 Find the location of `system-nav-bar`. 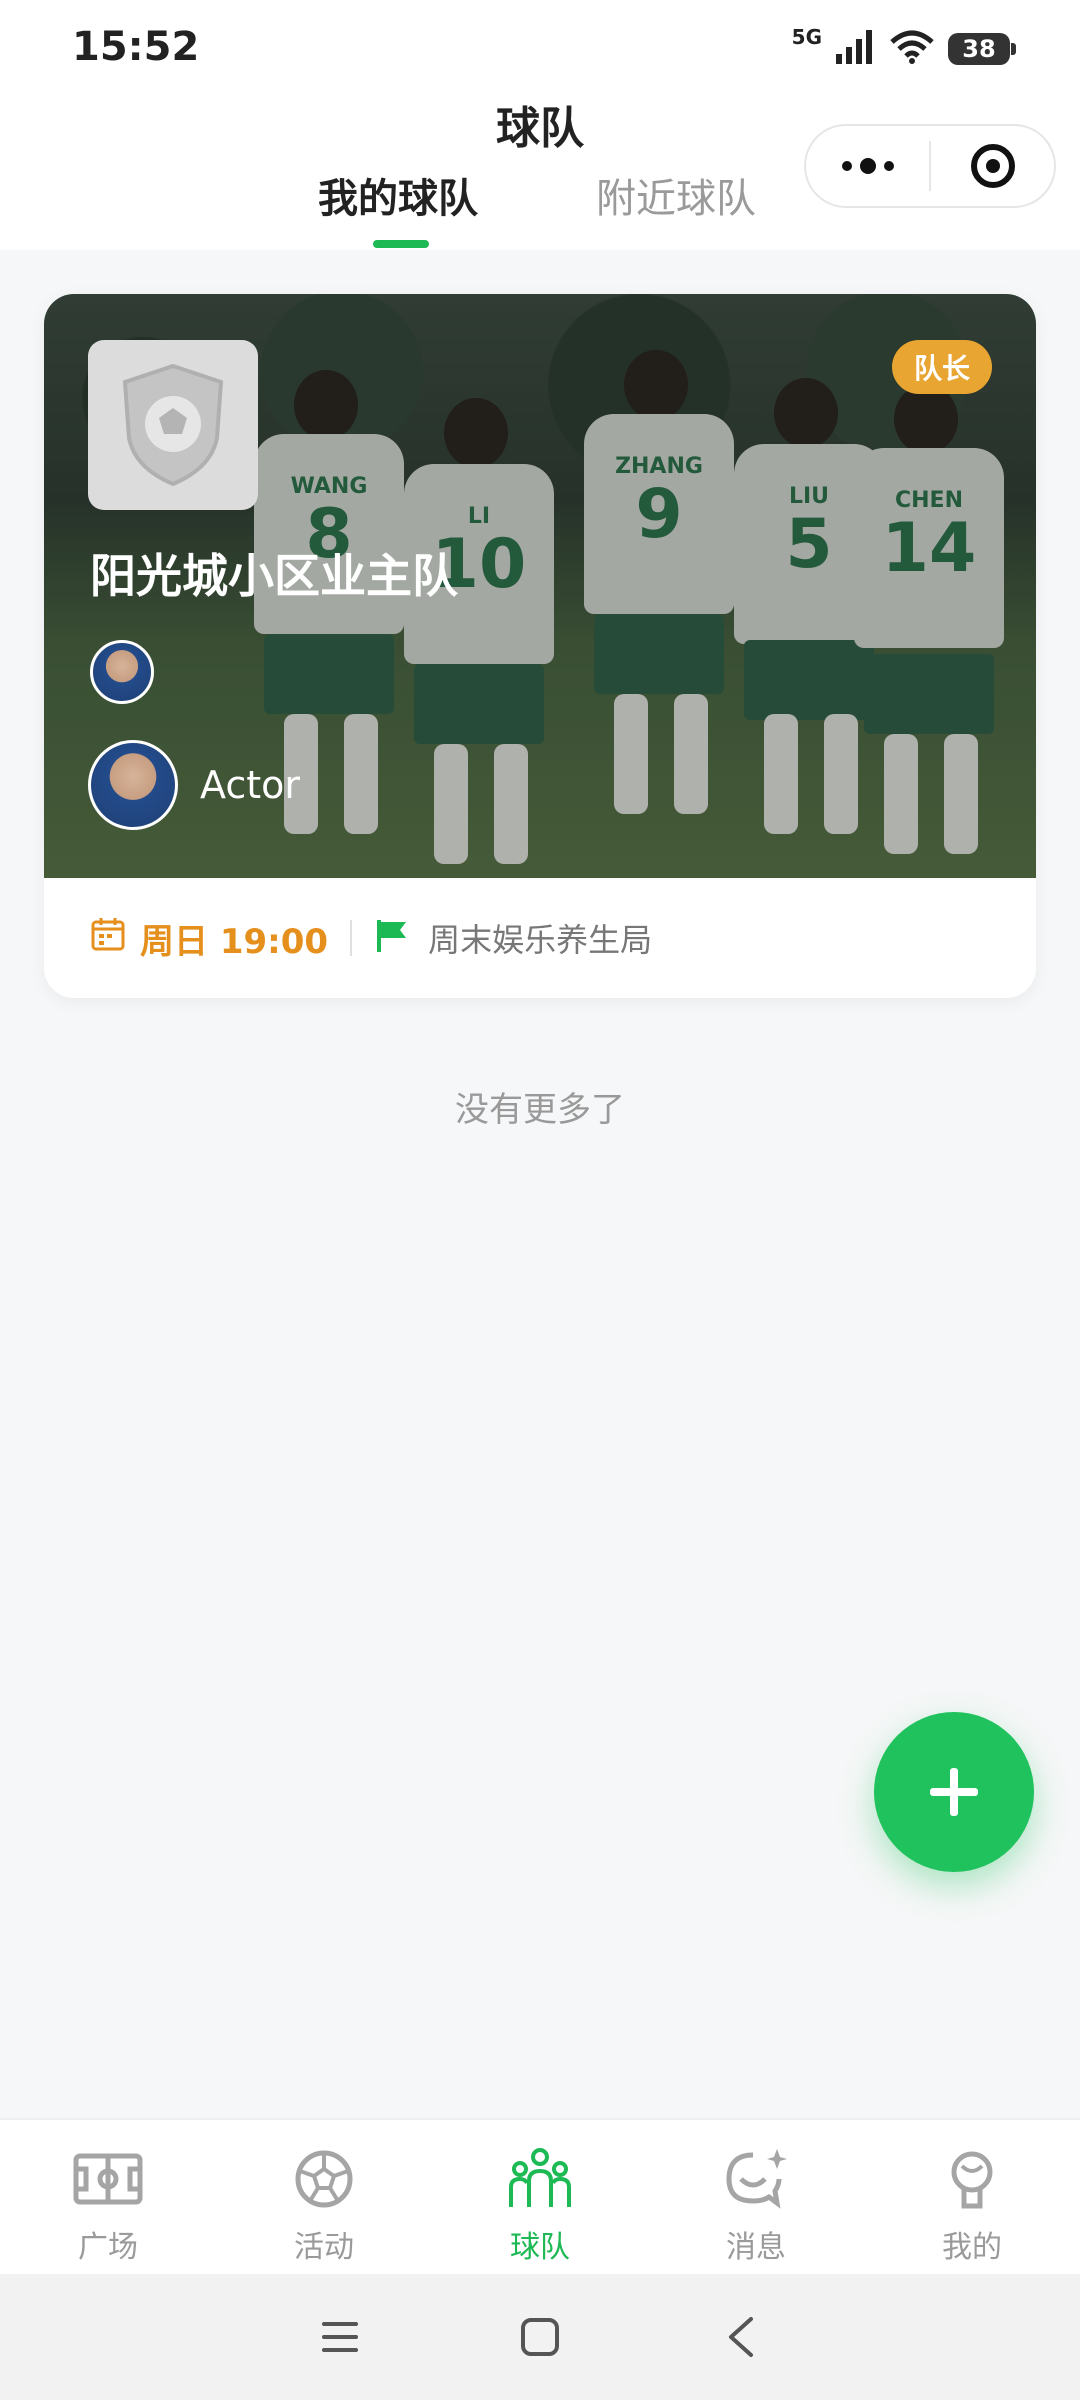

system-nav-bar is located at coordinates (540, 2337).